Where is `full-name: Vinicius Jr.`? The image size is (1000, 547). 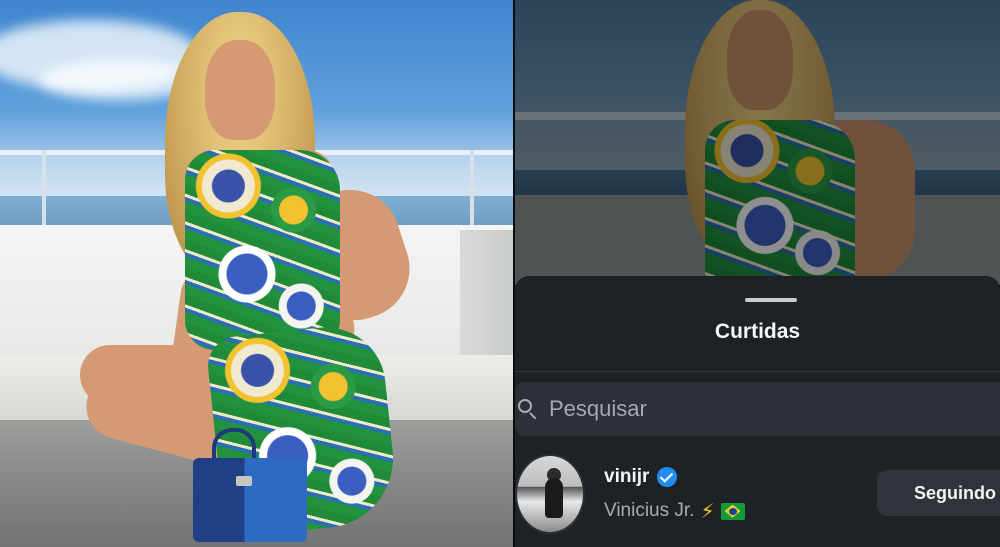
full-name: Vinicius Jr. is located at coordinates (649, 510).